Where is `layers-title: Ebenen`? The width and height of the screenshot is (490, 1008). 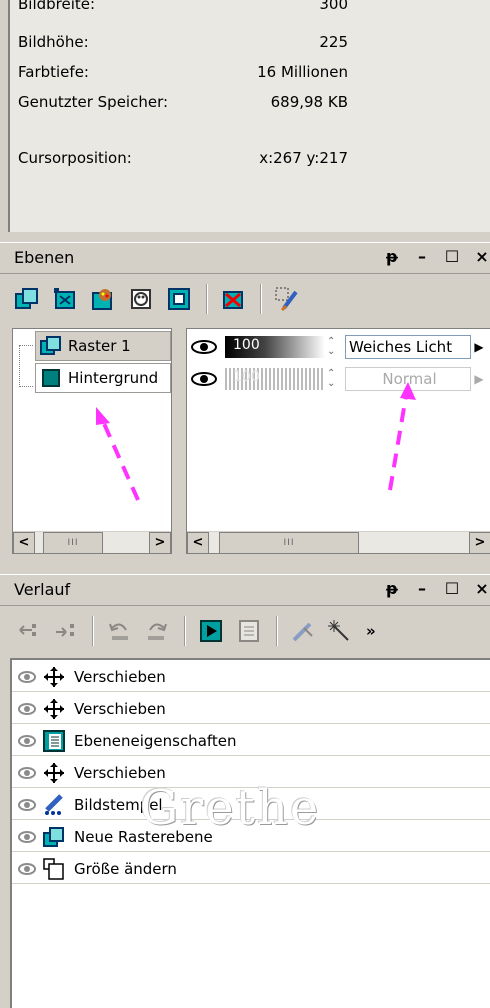
layers-title: Ebenen is located at coordinates (44, 257).